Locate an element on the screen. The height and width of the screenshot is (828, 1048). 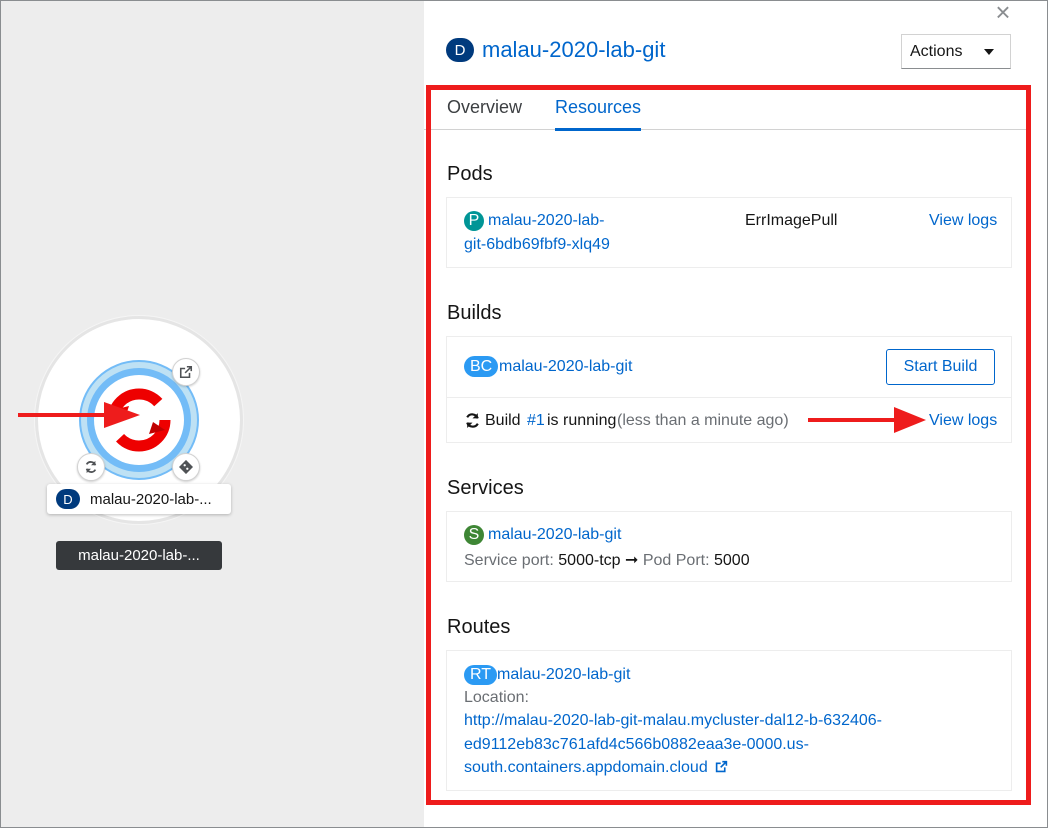
external-link-icon is located at coordinates (186, 372).